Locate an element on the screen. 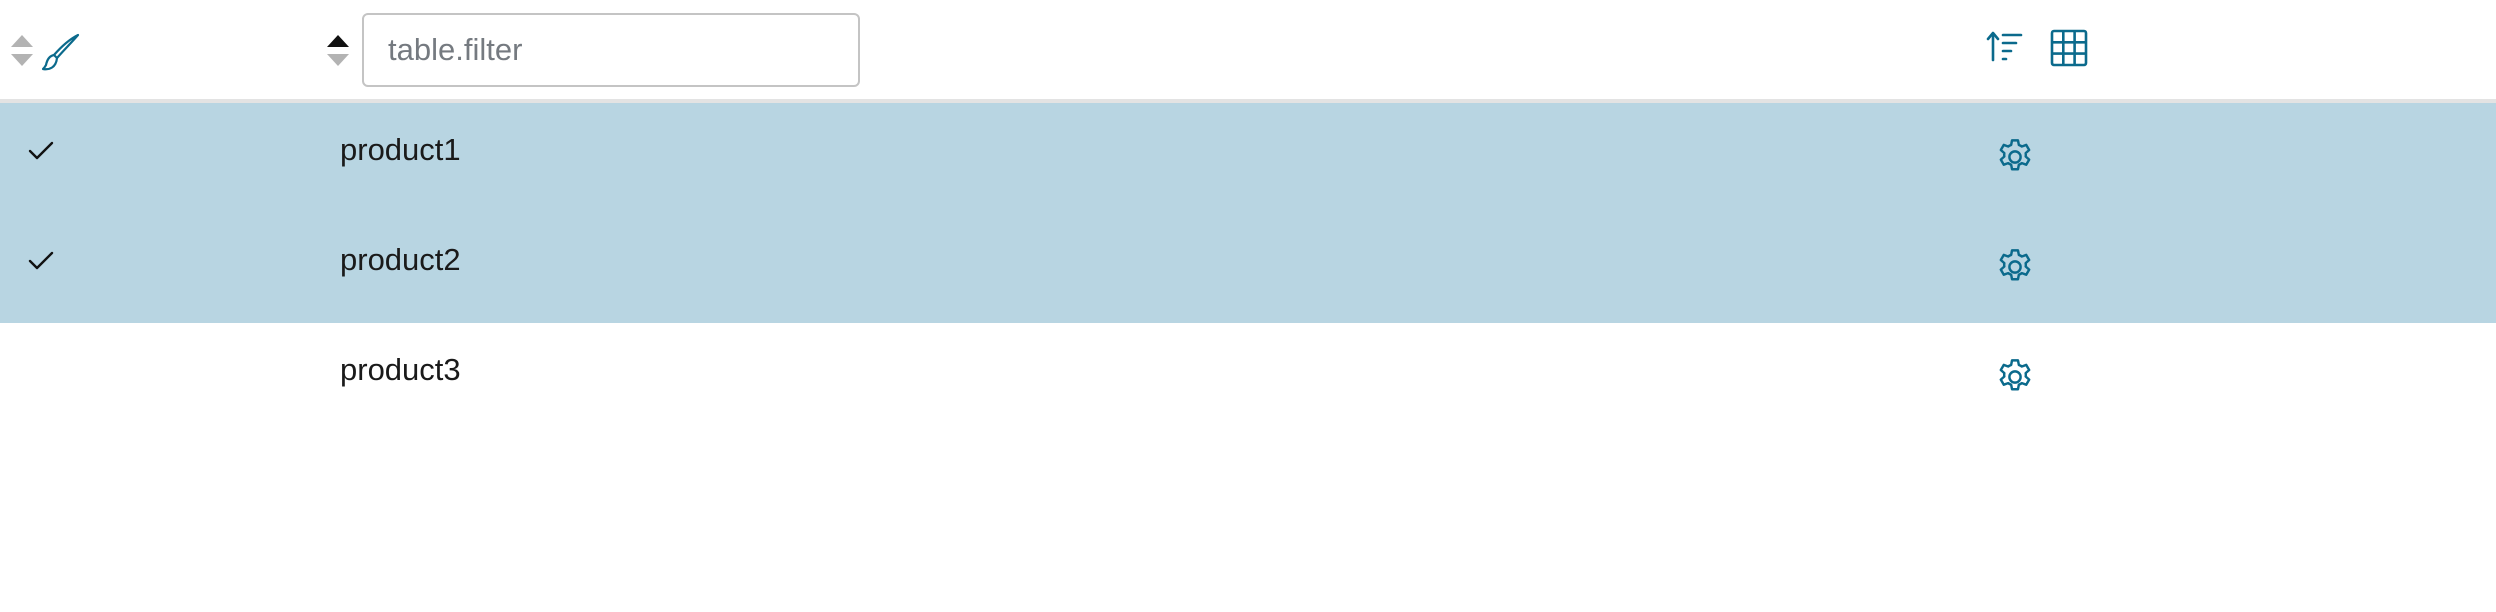 This screenshot has width=2496, height=612. paintbrush-icon is located at coordinates (61, 52).